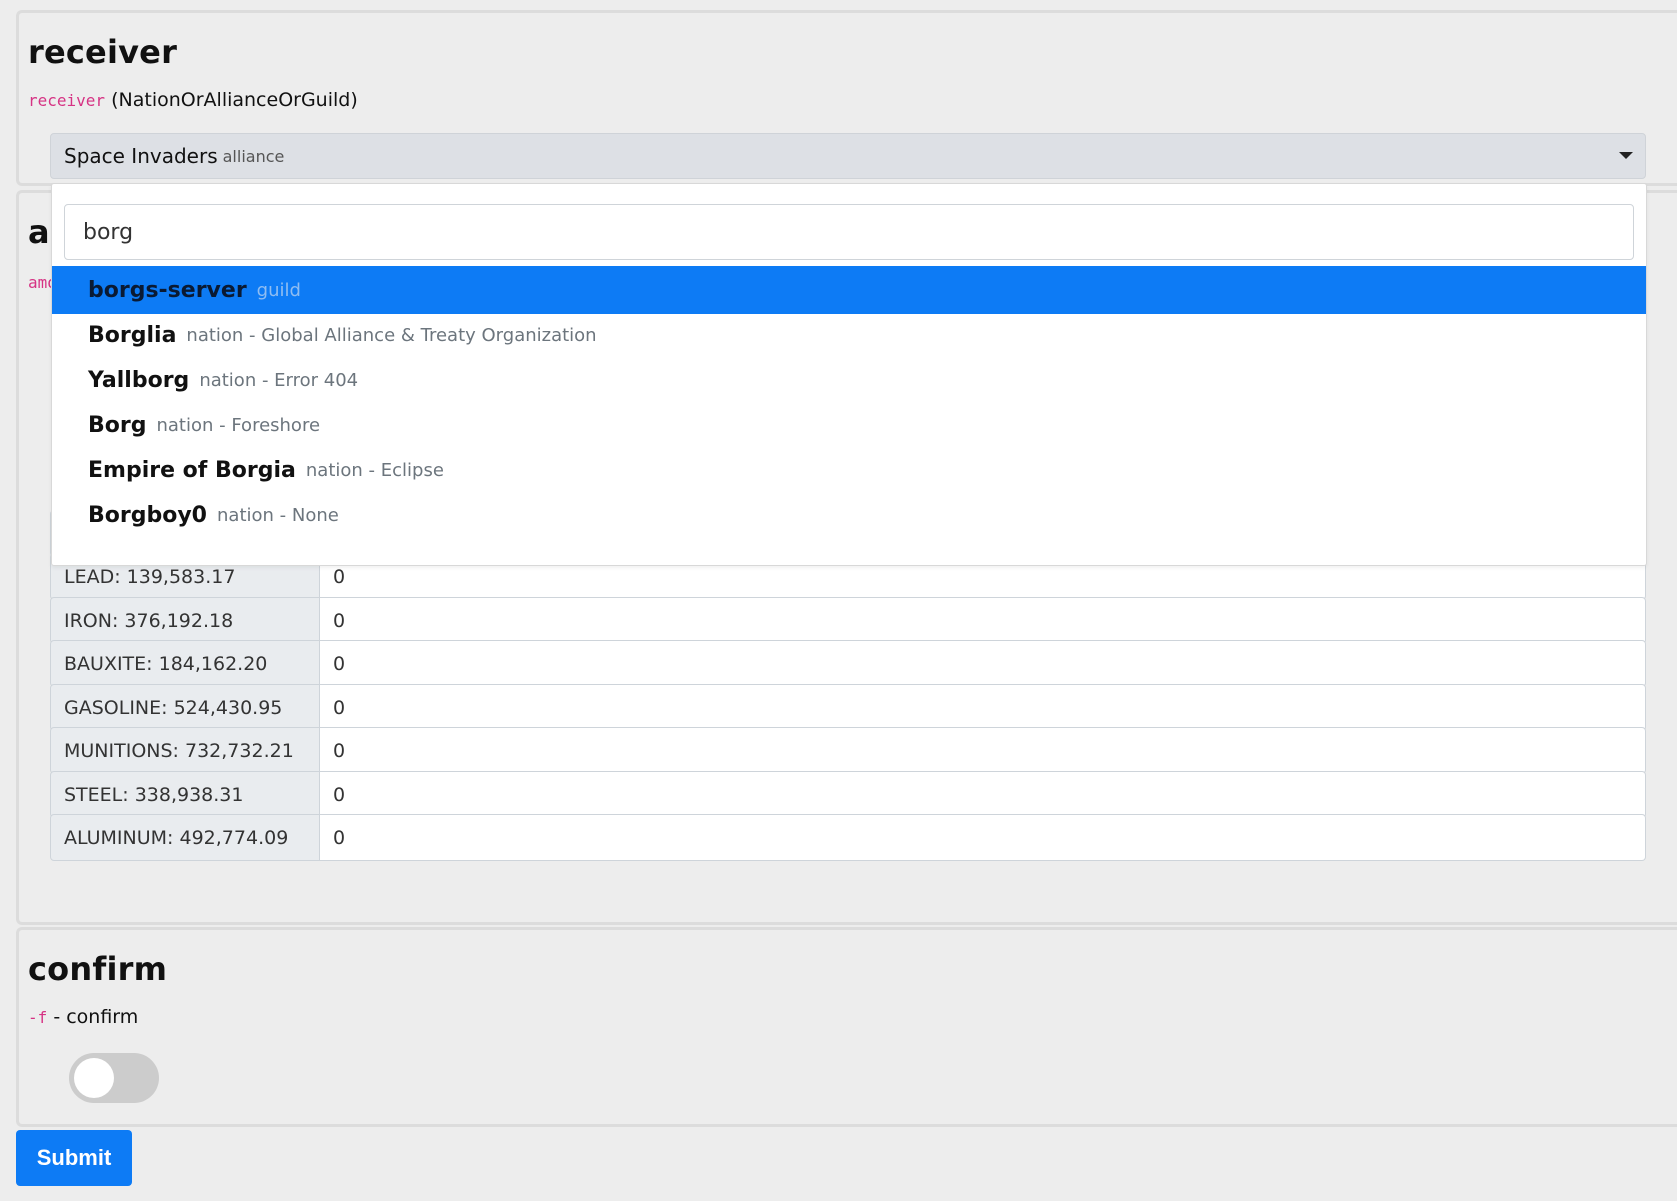 This screenshot has height=1201, width=1677. What do you see at coordinates (849, 470) in the screenshot?
I see `dropdown-option: Empire of Borgia nation - Eclipse` at bounding box center [849, 470].